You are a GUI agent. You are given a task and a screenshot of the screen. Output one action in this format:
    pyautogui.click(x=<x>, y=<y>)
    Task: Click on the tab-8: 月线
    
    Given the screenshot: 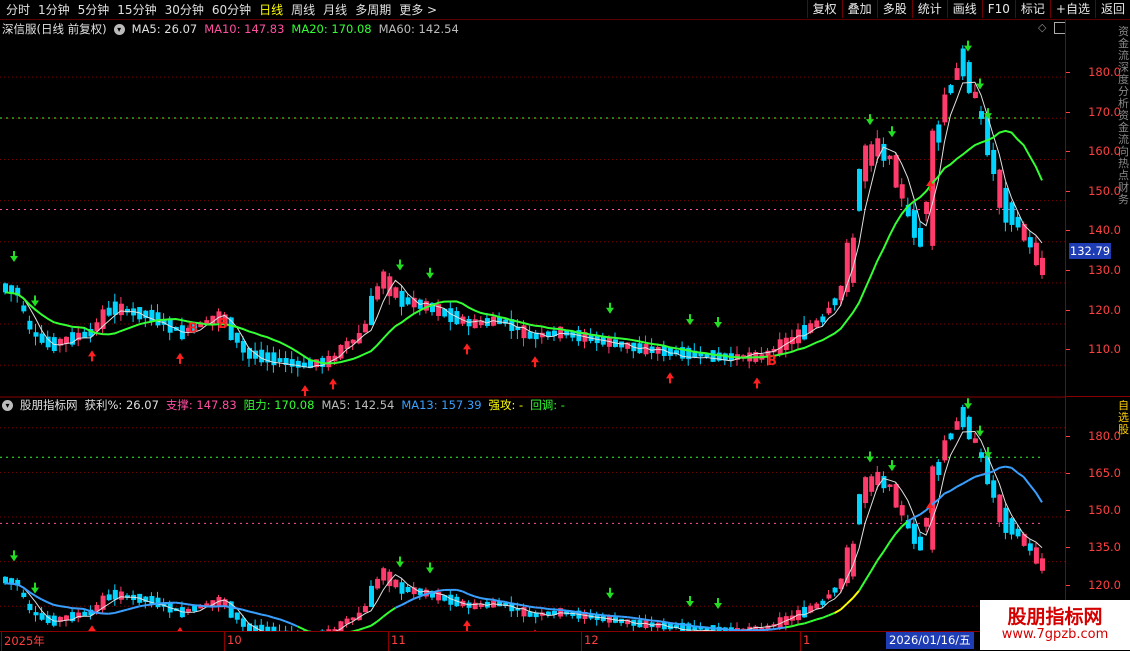 What is the action you would take?
    pyautogui.click(x=335, y=10)
    